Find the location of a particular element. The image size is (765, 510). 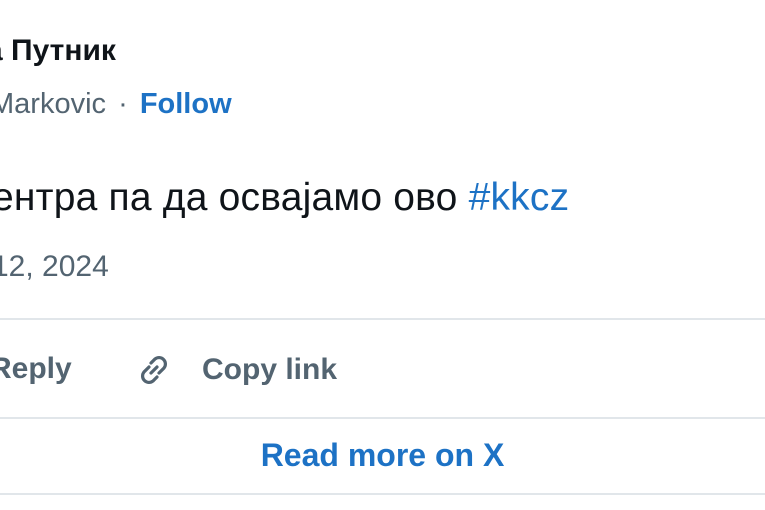

tweet-text: ентра па да освајамо ово #kkcz is located at coordinates (284, 198).